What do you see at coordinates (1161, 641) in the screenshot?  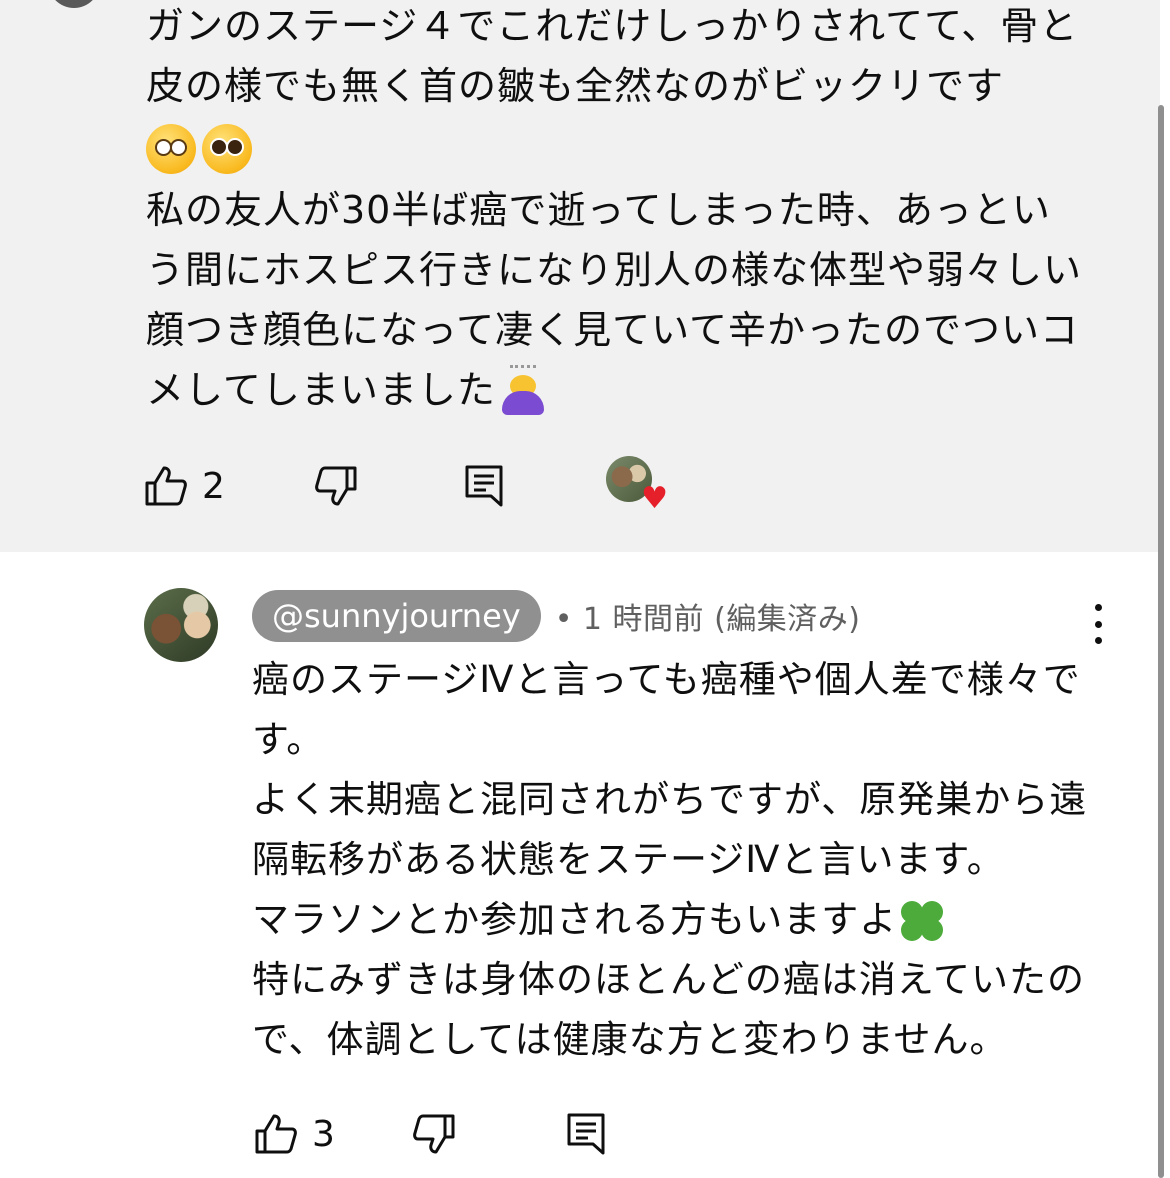 I see `scrollbar` at bounding box center [1161, 641].